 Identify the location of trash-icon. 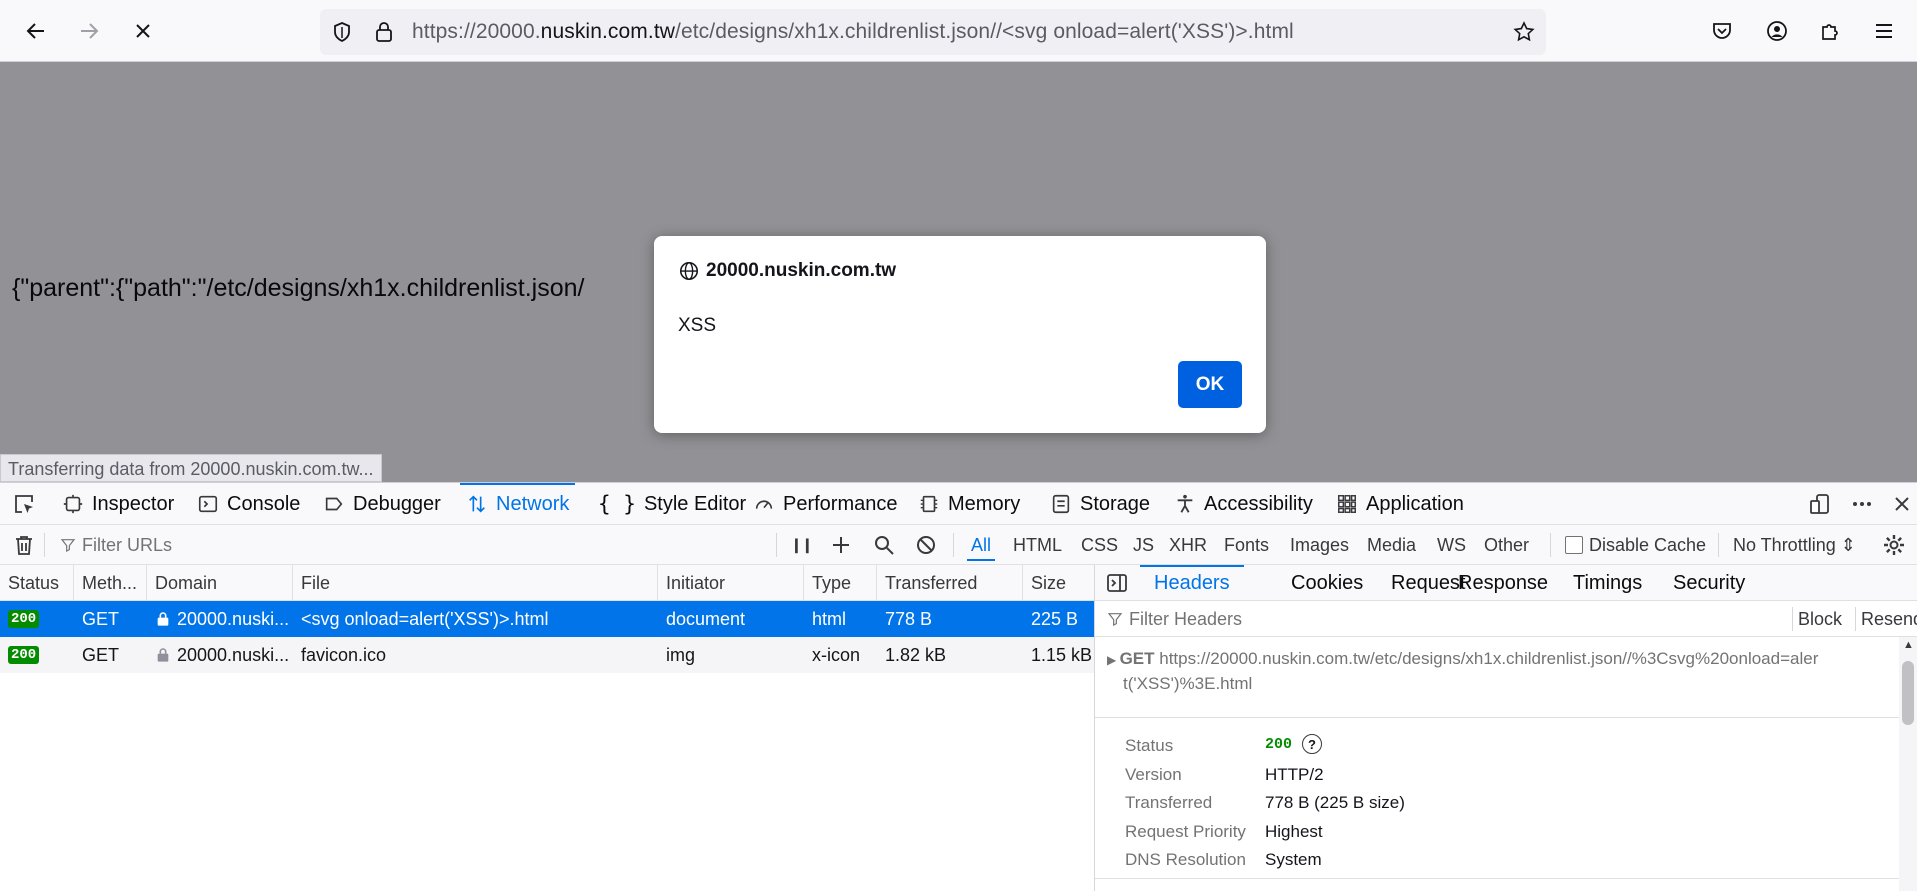
(24, 545).